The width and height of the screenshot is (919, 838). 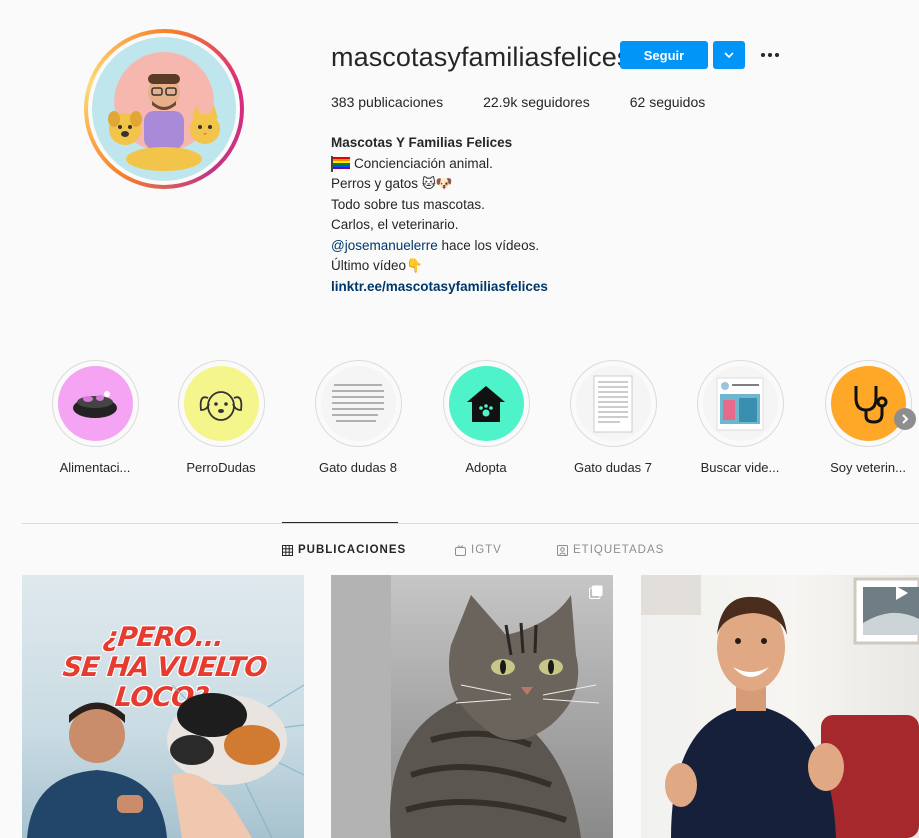 I want to click on profile-avatar, so click(x=164, y=109).